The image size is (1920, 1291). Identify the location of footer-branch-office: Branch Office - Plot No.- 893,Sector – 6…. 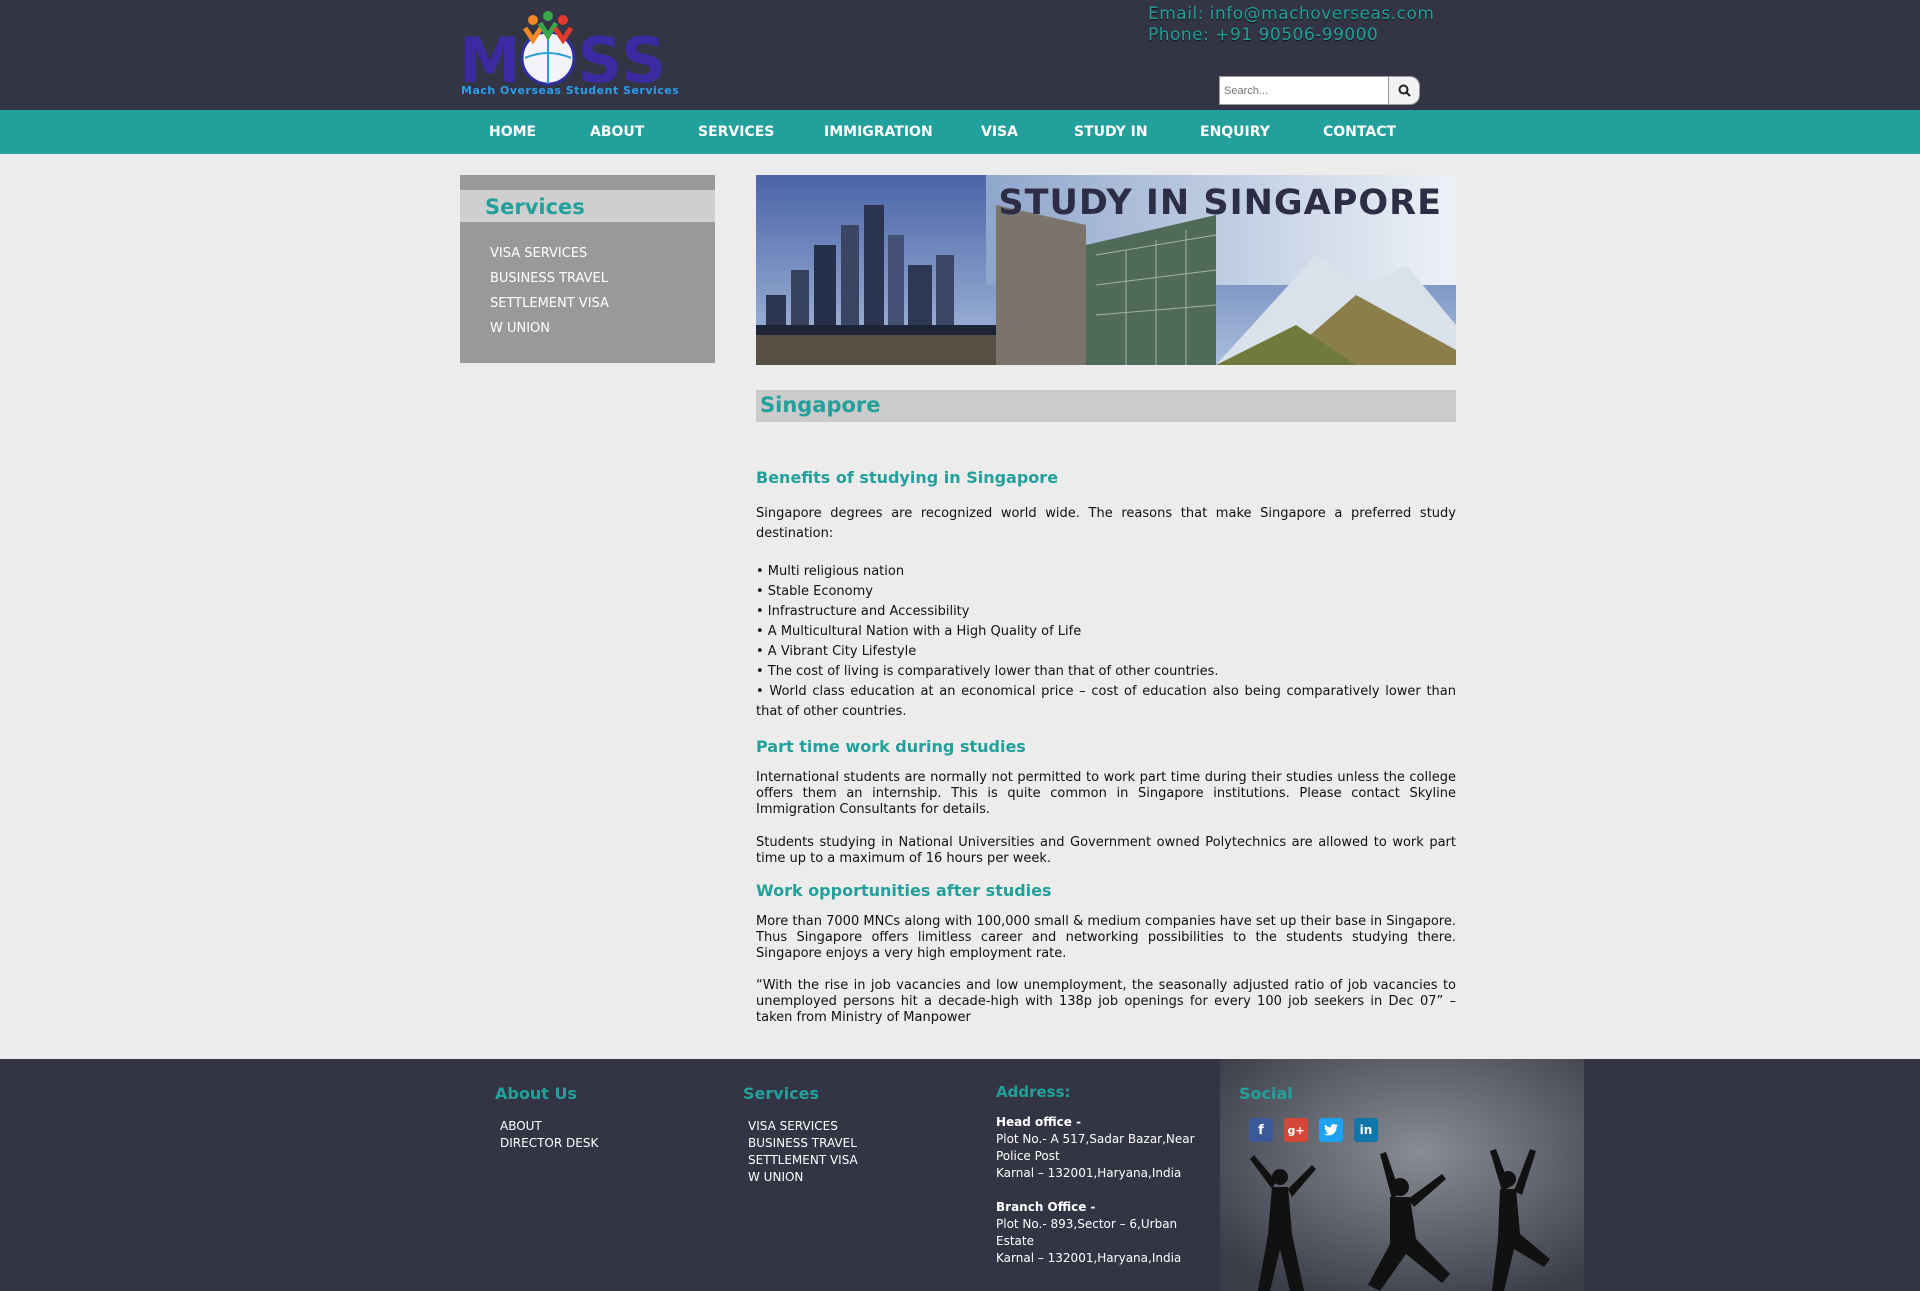
(1100, 1233).